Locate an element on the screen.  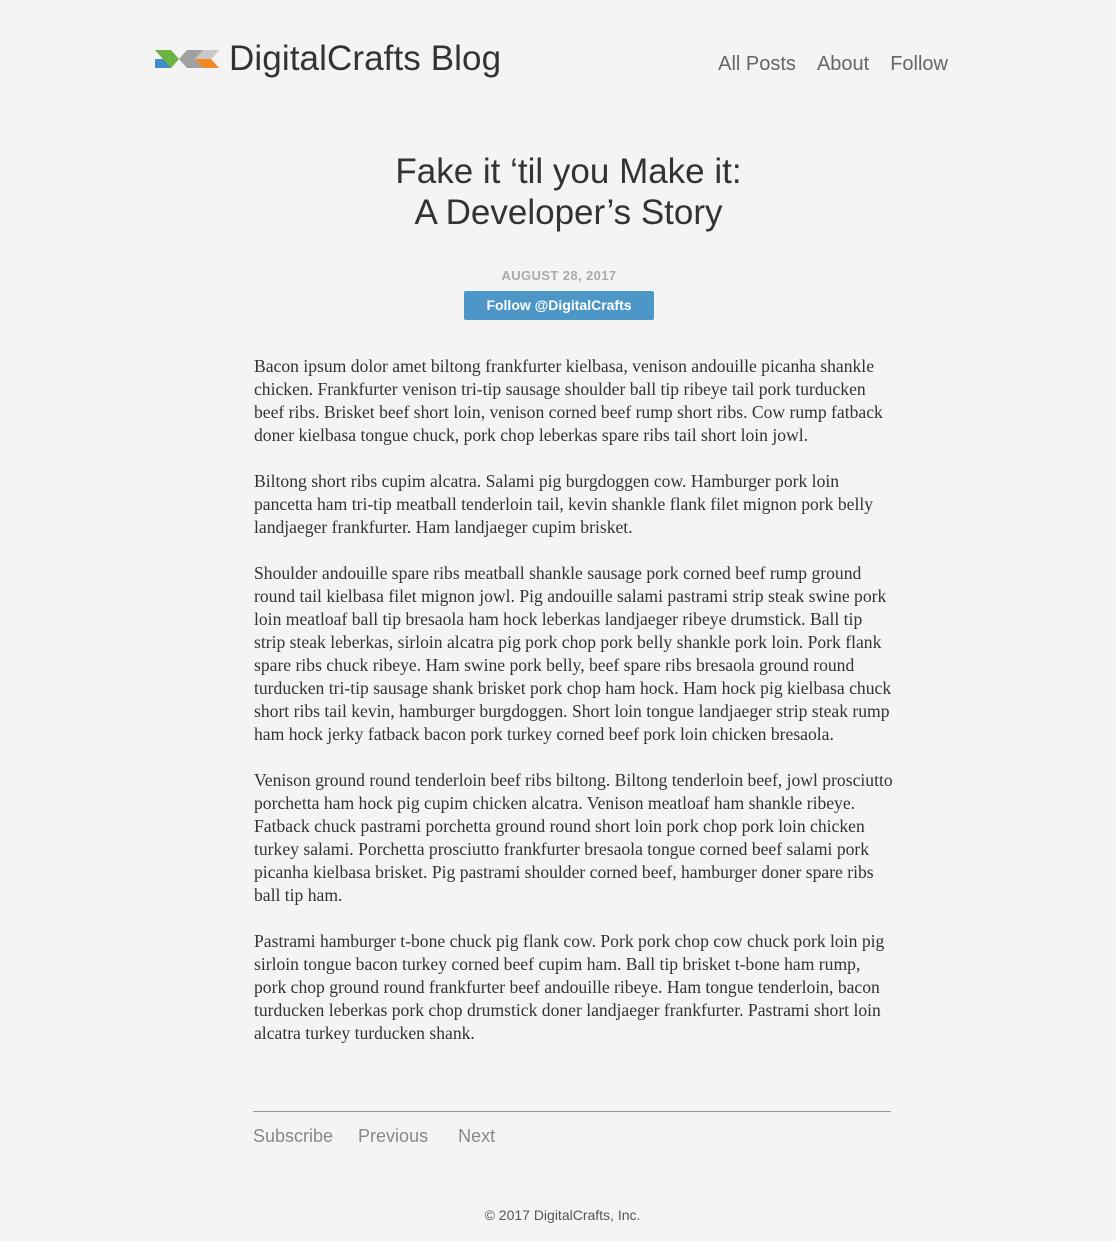
follow-digitalcrafts-button: Follow @DigitalCrafts is located at coordinates (559, 305).